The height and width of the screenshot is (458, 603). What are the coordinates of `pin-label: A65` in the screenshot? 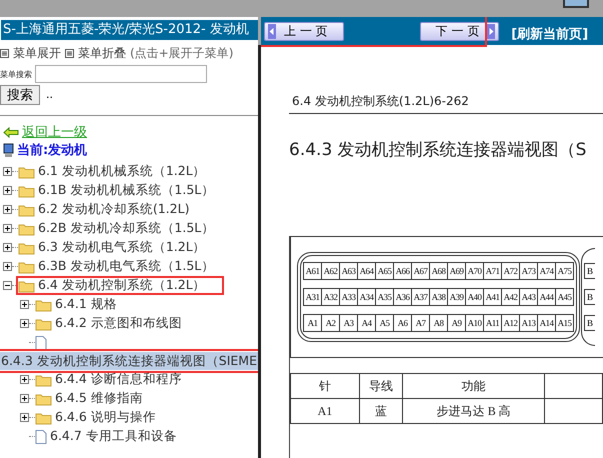 It's located at (385, 271).